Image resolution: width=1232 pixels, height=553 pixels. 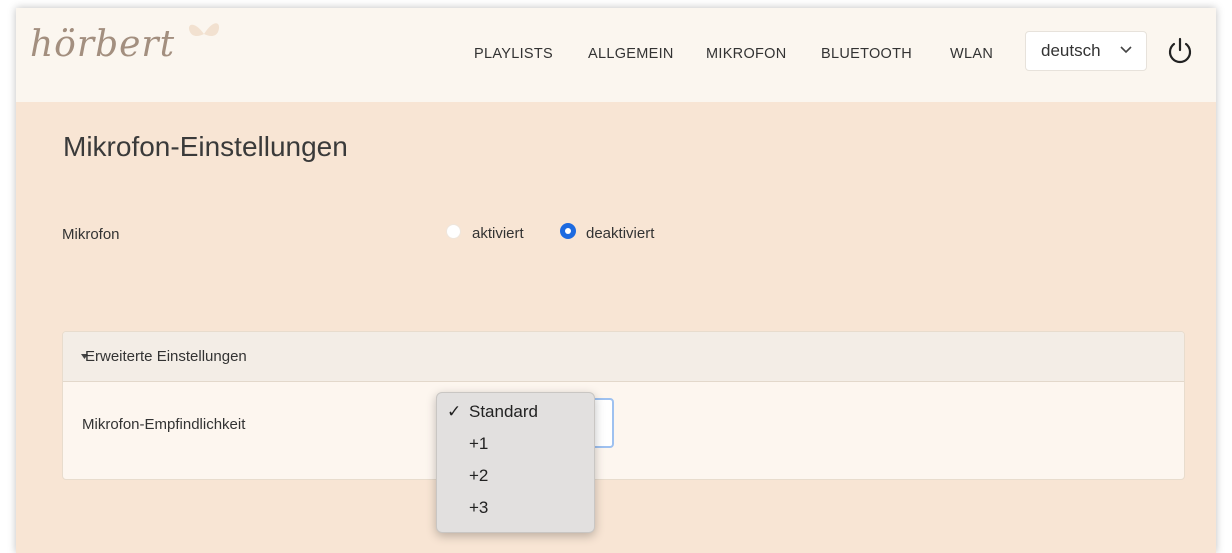 I want to click on language-select-value: deutsch, so click(x=1071, y=50).